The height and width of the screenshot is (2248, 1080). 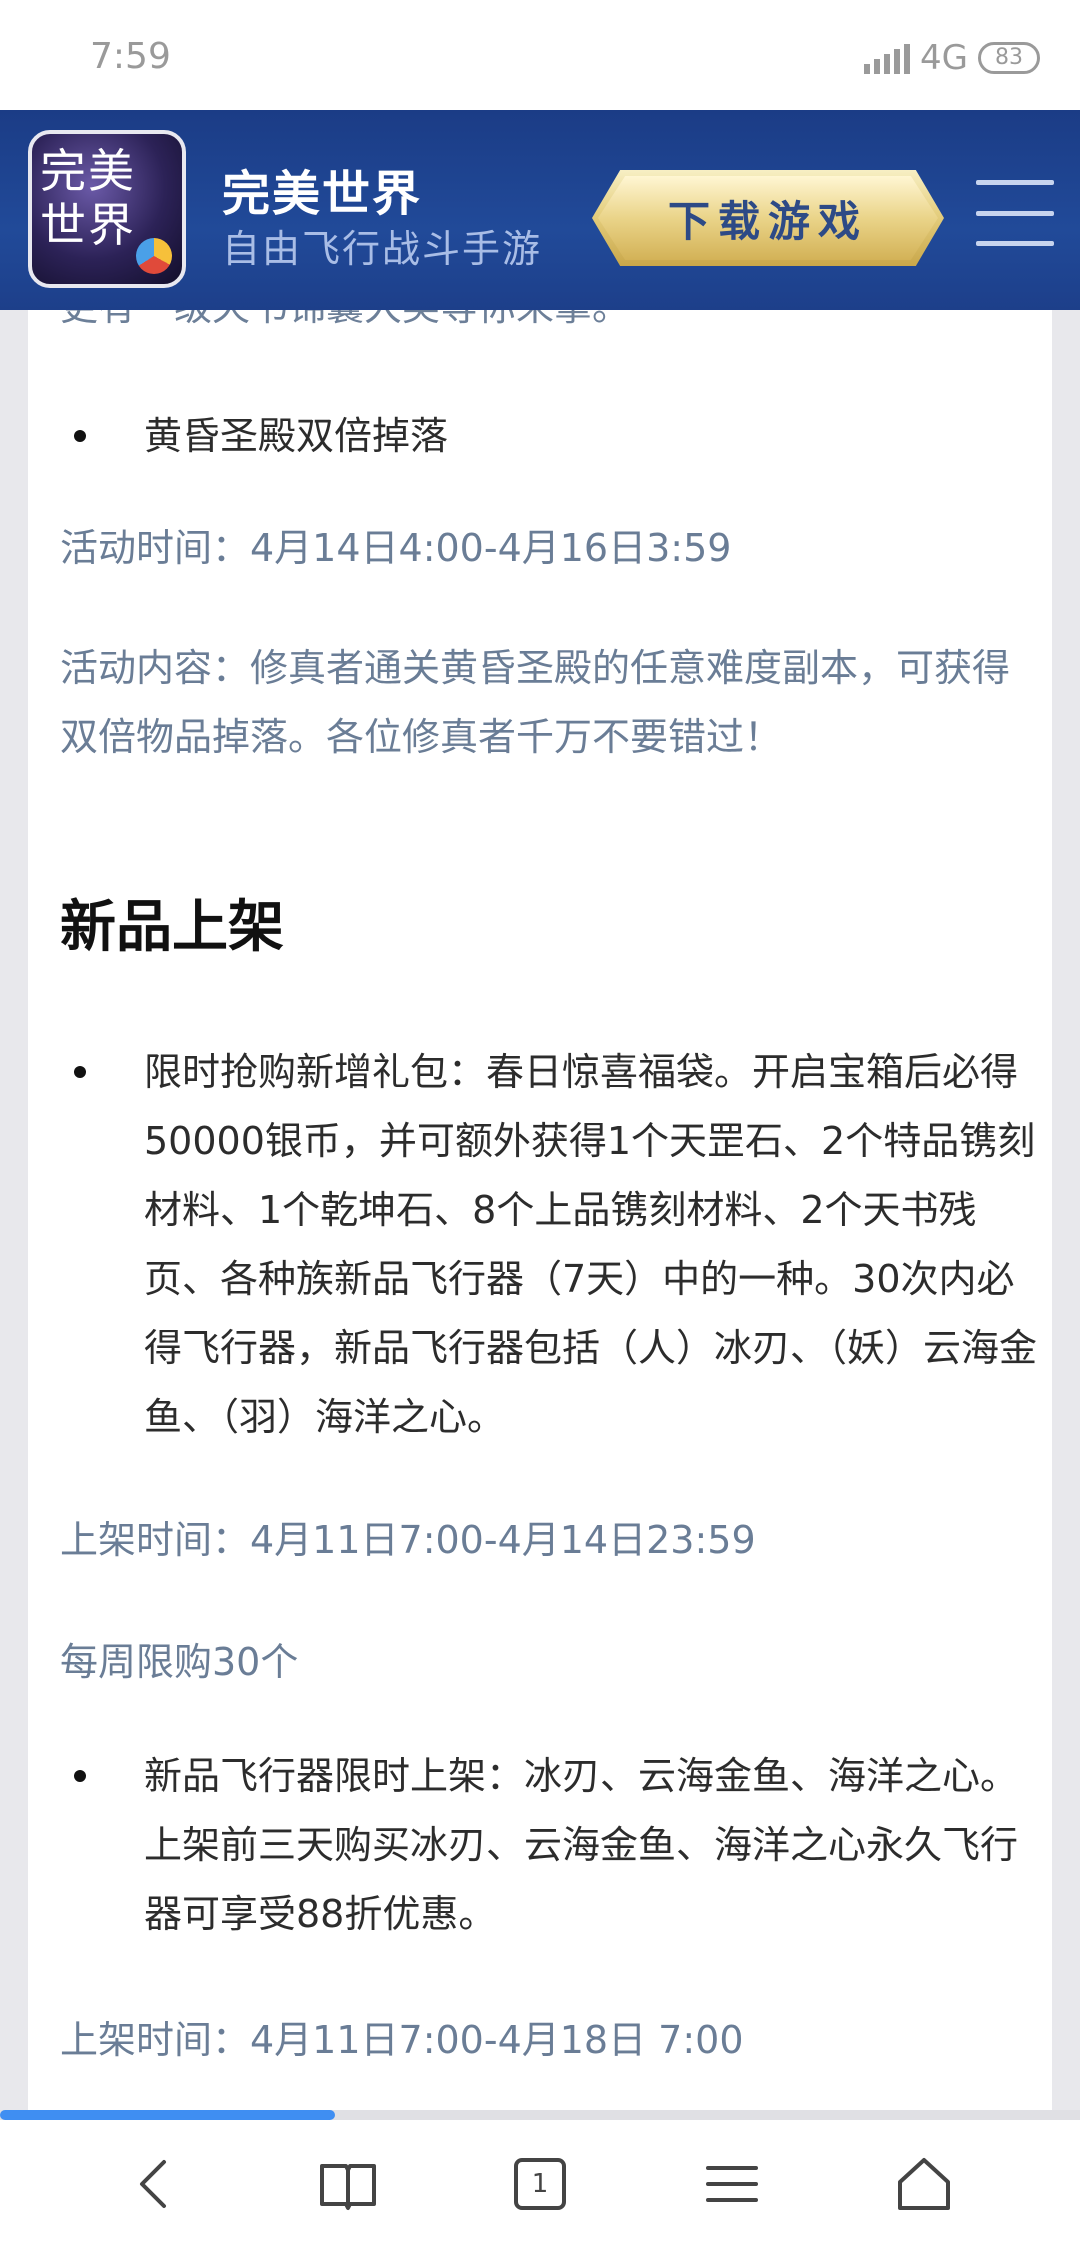 I want to click on listing-time: 上架时间：4月11日7:00-4月14日23:59, so click(x=408, y=1540).